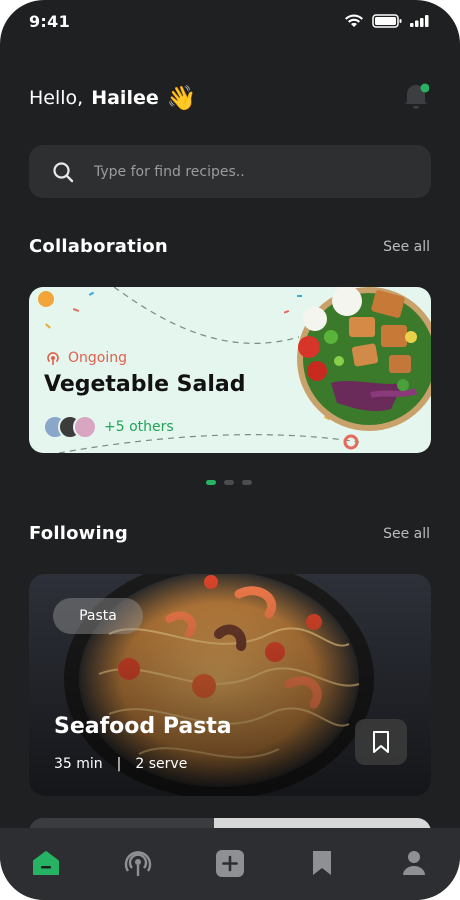 The image size is (460, 900). Describe the element at coordinates (98, 616) in the screenshot. I see `category-tag: Pasta` at that location.